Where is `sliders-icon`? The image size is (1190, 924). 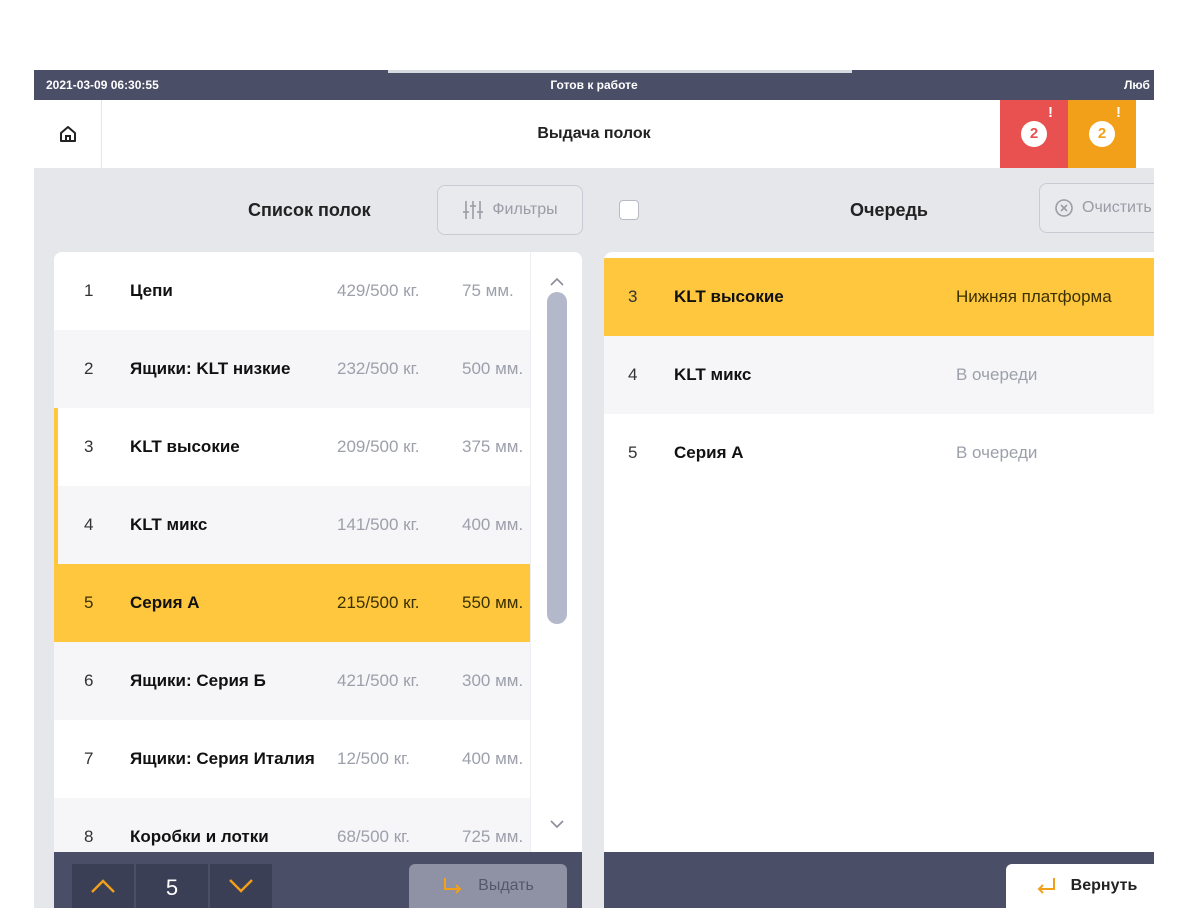 sliders-icon is located at coordinates (473, 210).